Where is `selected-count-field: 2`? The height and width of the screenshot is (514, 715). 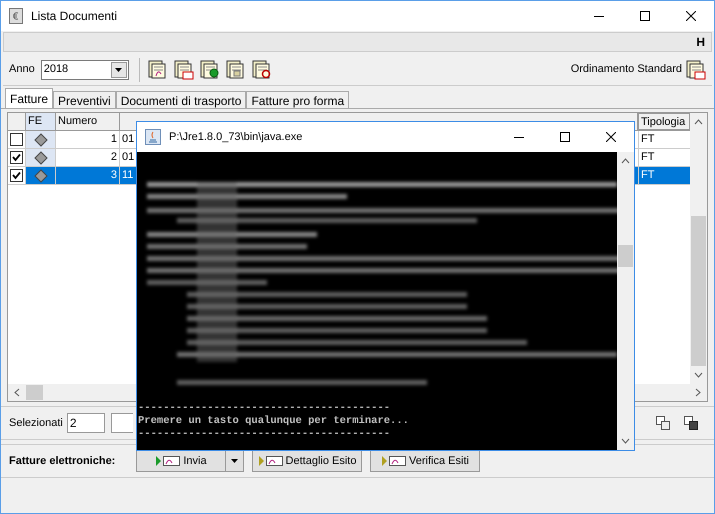 selected-count-field: 2 is located at coordinates (85, 423).